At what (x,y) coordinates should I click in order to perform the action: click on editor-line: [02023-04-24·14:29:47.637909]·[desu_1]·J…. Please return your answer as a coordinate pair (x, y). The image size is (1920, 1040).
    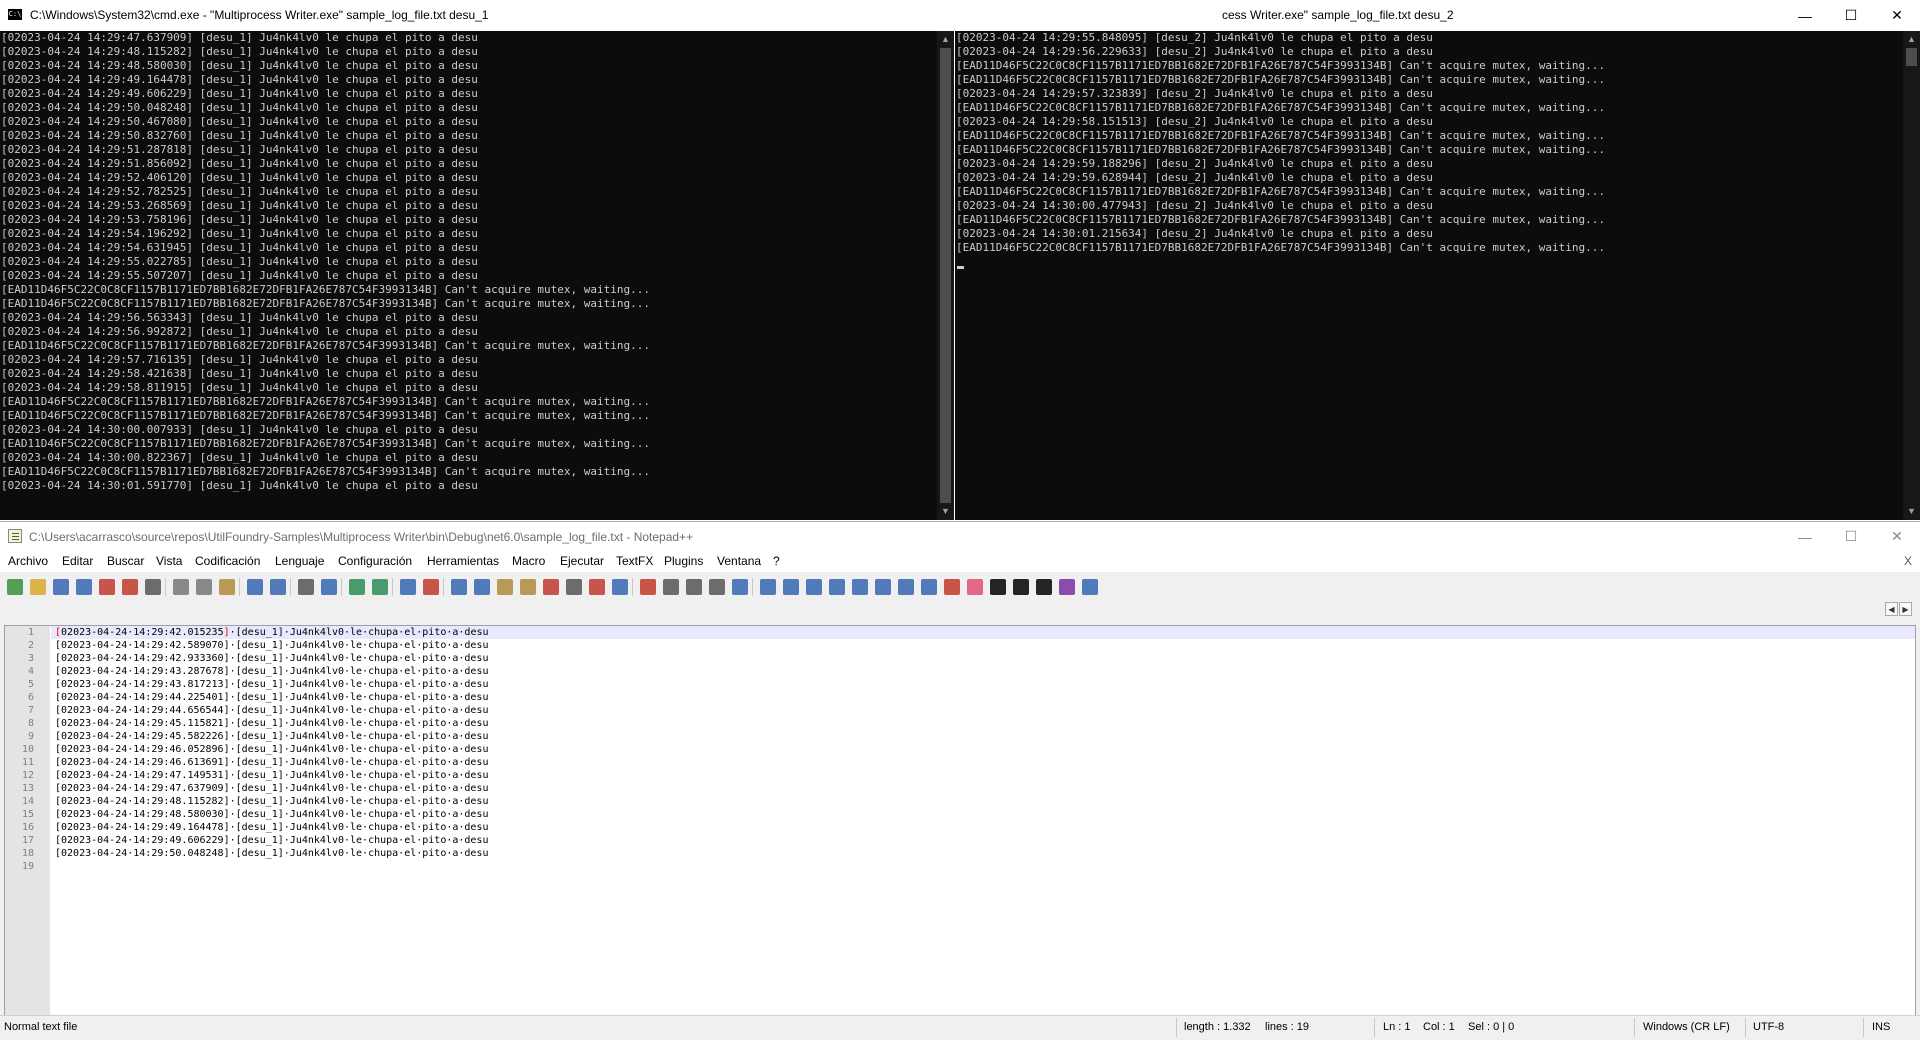
    Looking at the image, I should click on (983, 788).